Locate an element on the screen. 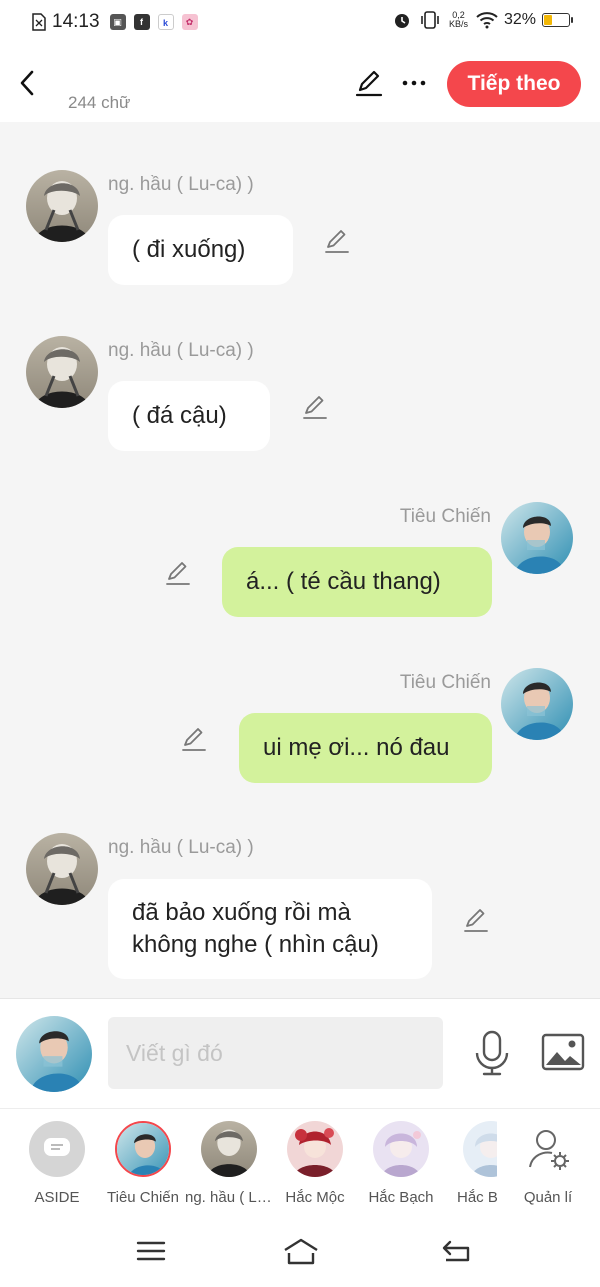 The width and height of the screenshot is (600, 1287). app-k-icon: k is located at coordinates (165, 22).